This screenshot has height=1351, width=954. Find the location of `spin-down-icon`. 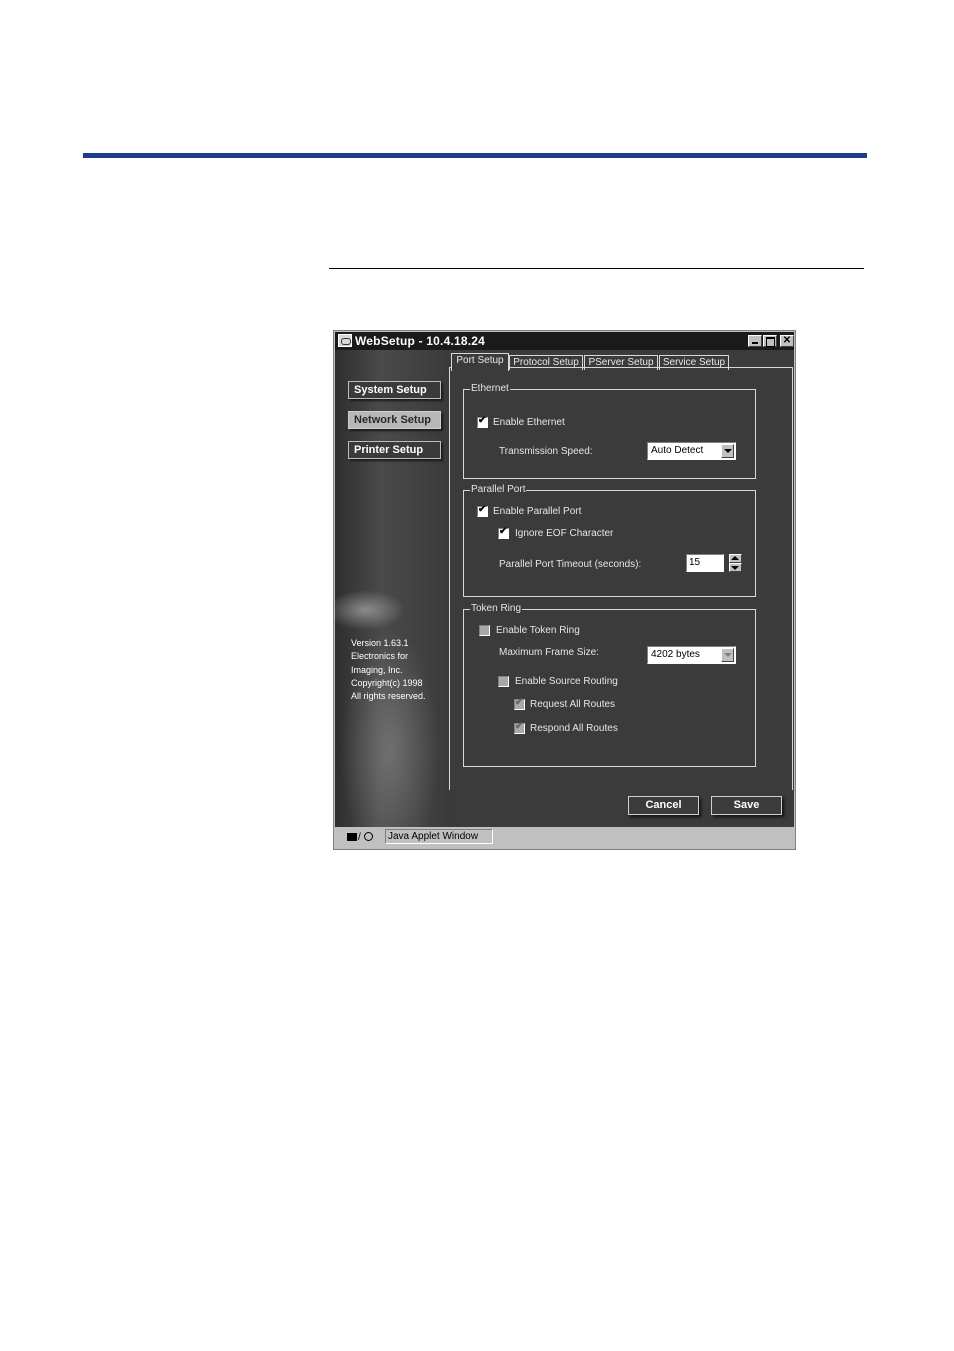

spin-down-icon is located at coordinates (735, 567).